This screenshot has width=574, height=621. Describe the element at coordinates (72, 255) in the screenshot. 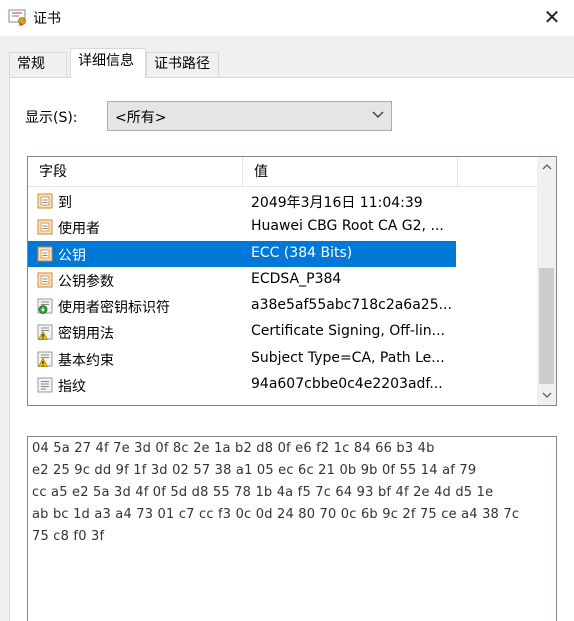

I see `row-field: 公钥` at that location.